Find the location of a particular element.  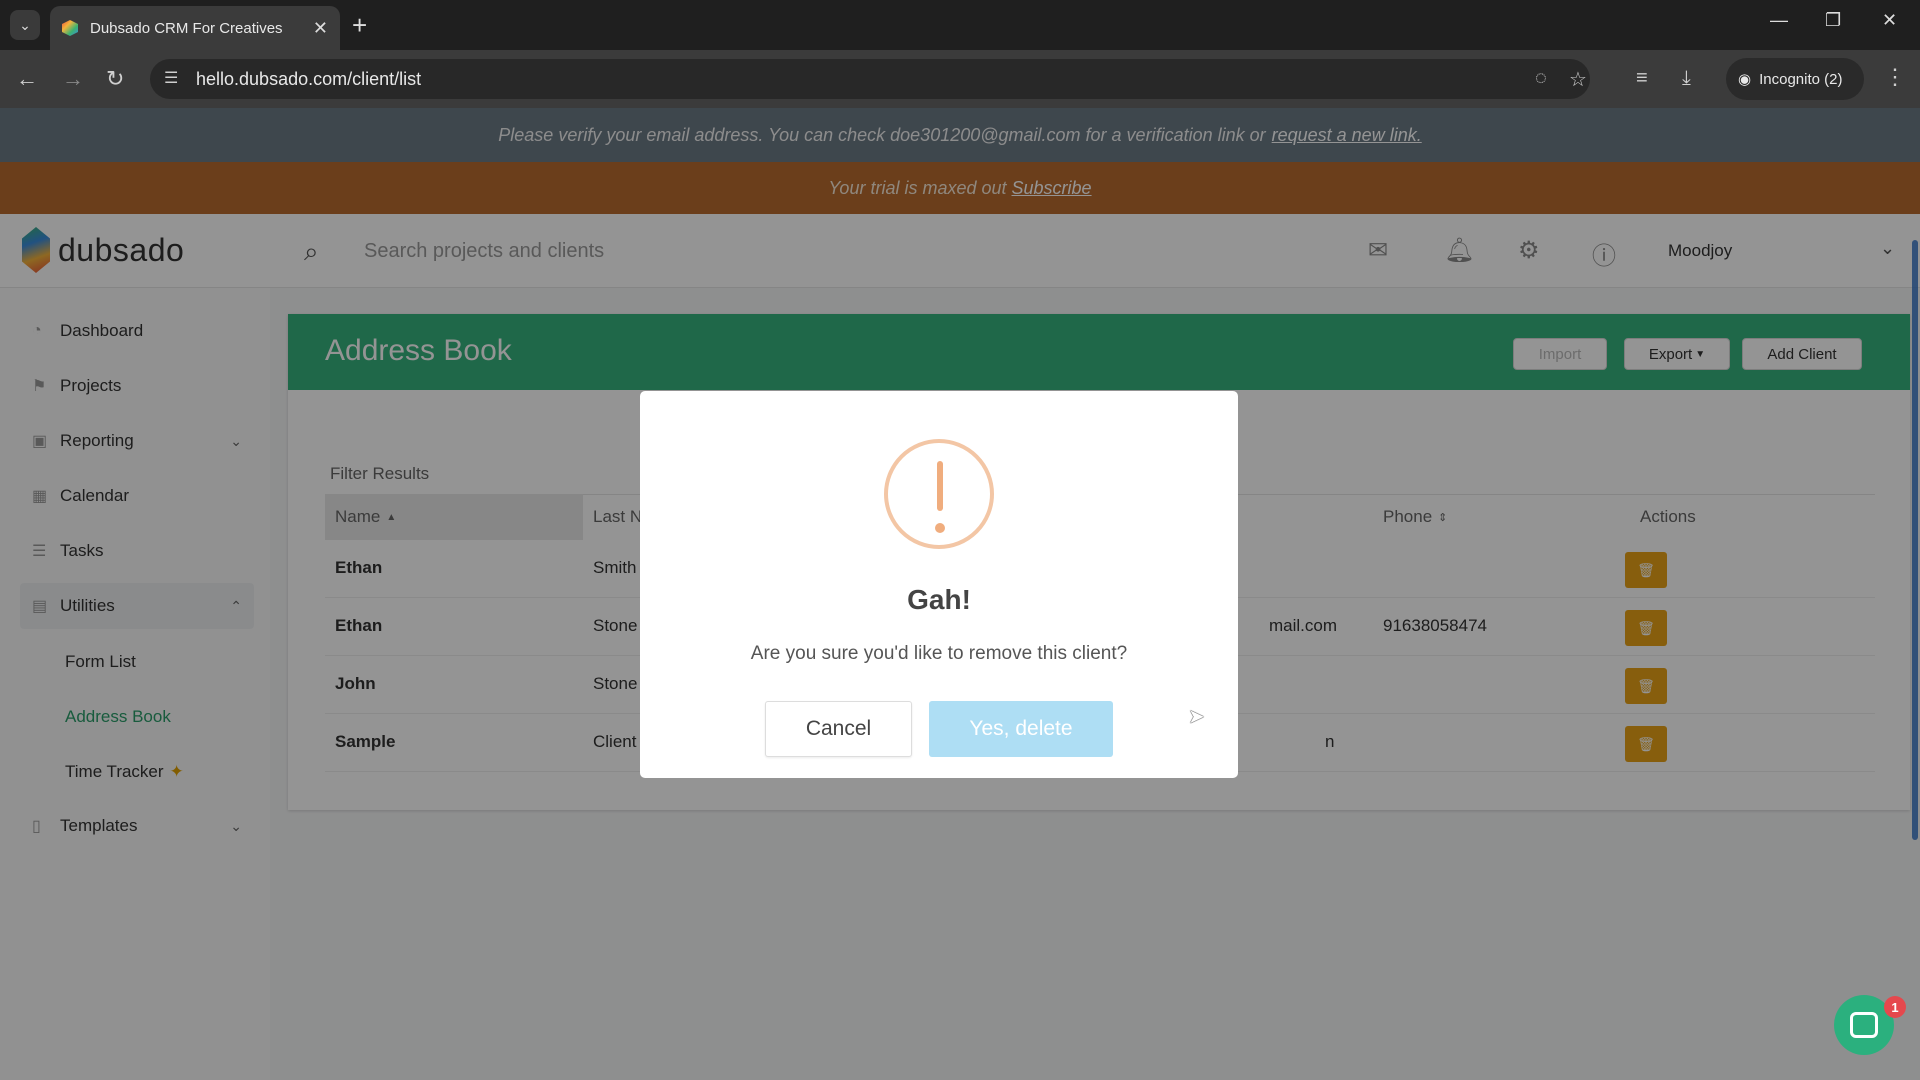

url-text: hello.dubsado.com/client/list is located at coordinates (309, 79).